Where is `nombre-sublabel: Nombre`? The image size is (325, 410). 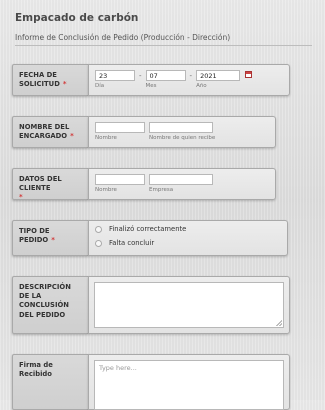 nombre-sublabel: Nombre is located at coordinates (106, 138).